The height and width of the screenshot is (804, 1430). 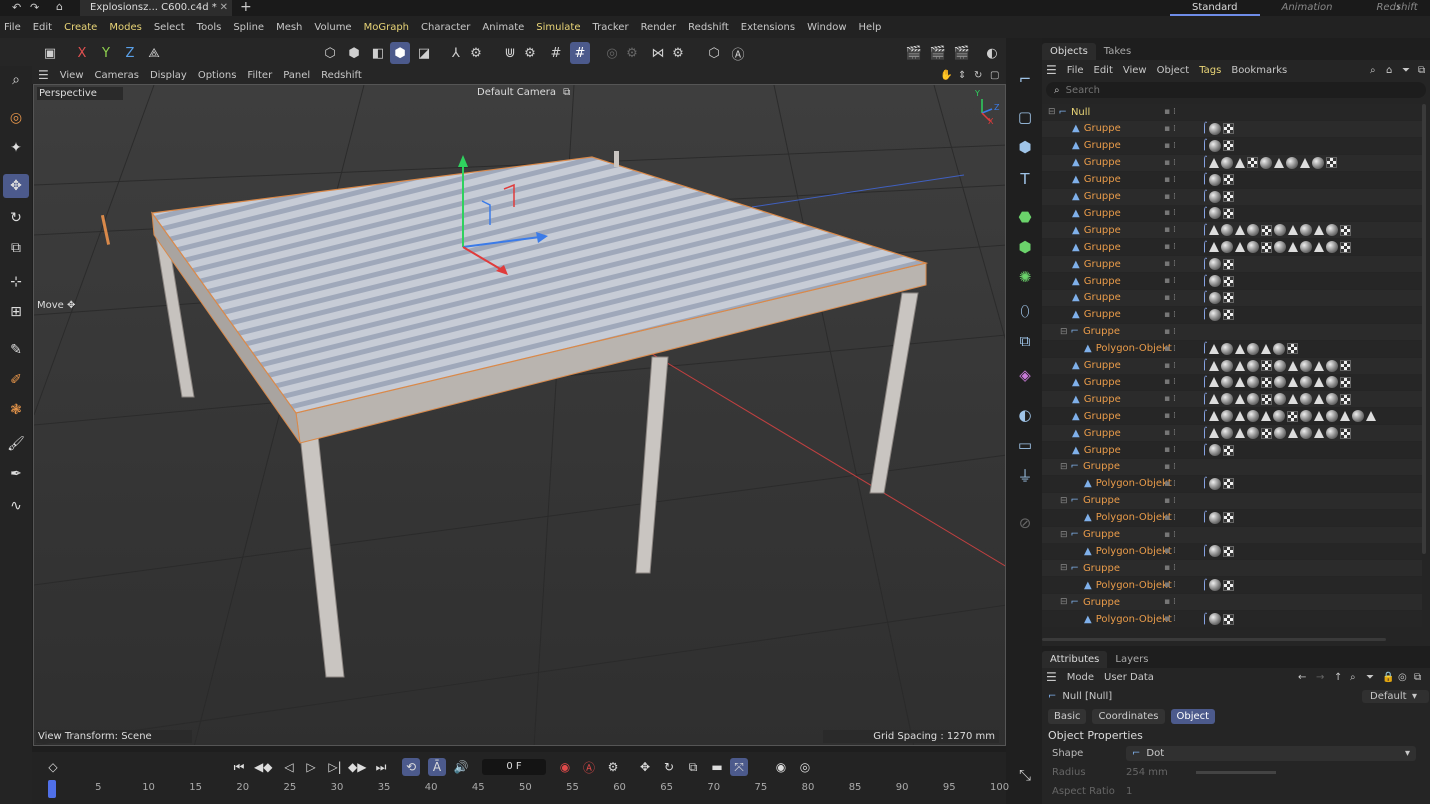 I want to click on live-selection-icon: ◎, so click(x=16, y=118).